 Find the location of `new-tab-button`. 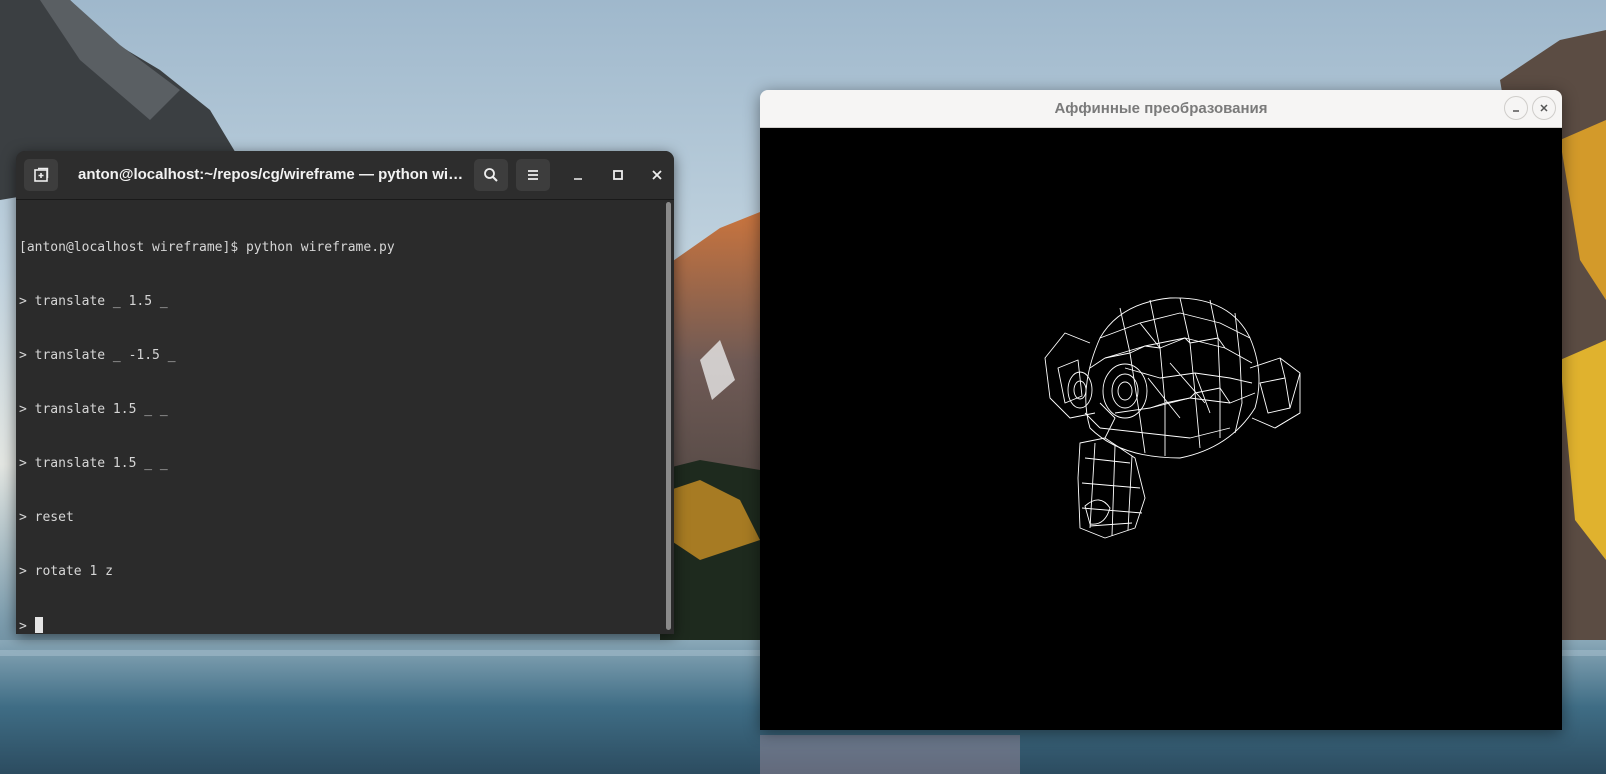

new-tab-button is located at coordinates (41, 175).